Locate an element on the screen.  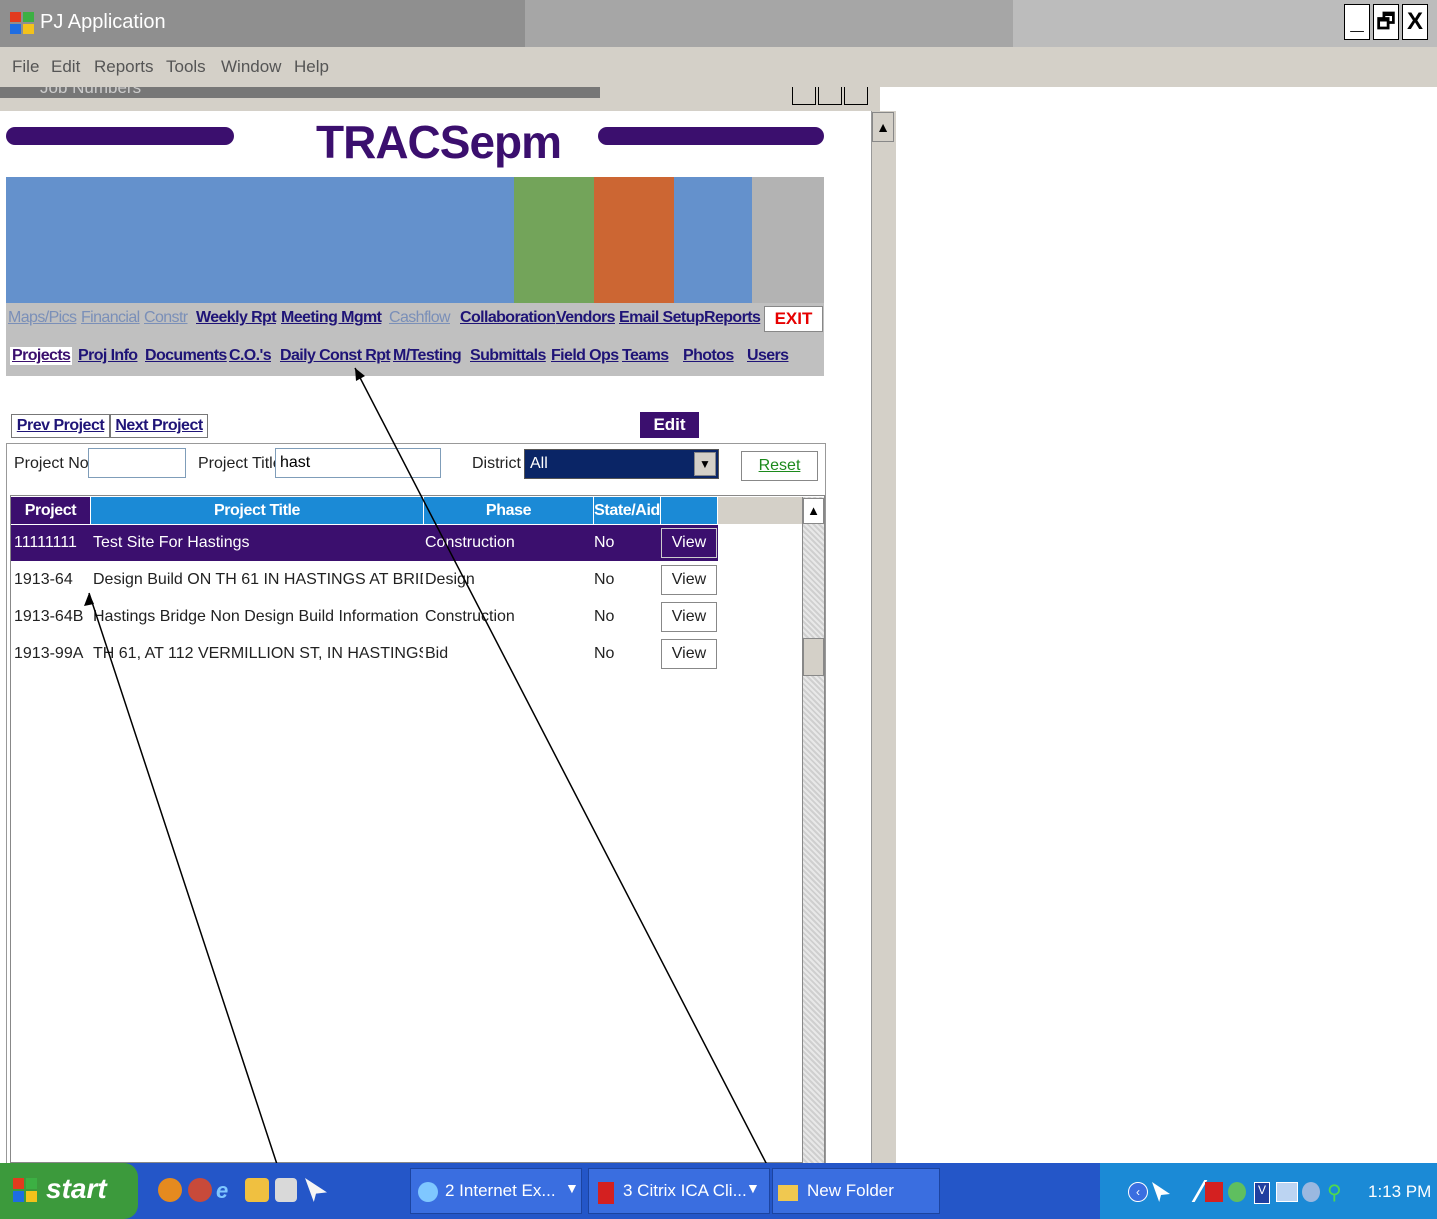
tray-network-icon is located at coordinates (1237, 1192).